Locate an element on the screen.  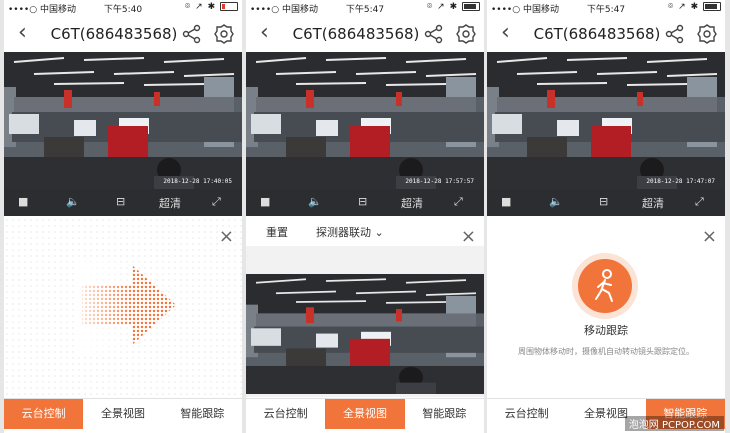
panorama-area is located at coordinates (365, 321).